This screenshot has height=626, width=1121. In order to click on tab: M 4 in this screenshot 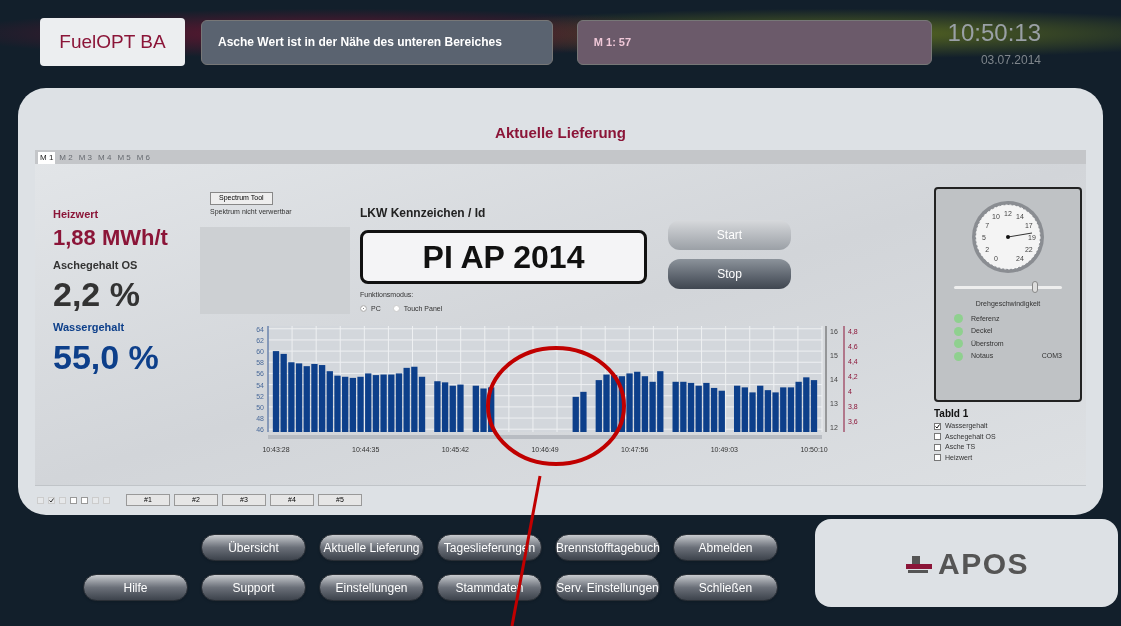, I will do `click(105, 158)`.